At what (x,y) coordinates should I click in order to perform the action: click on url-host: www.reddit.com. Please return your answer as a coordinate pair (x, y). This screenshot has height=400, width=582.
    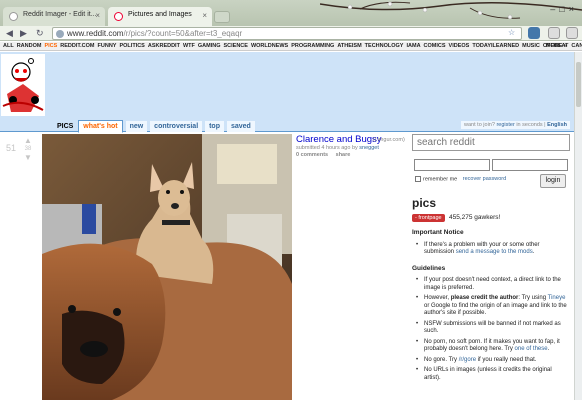
    Looking at the image, I should click on (95, 33).